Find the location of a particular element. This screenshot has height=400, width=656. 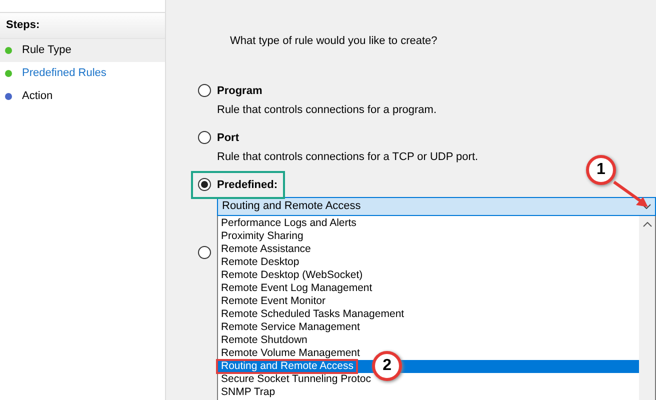

step-label: Rule Type is located at coordinates (47, 50).